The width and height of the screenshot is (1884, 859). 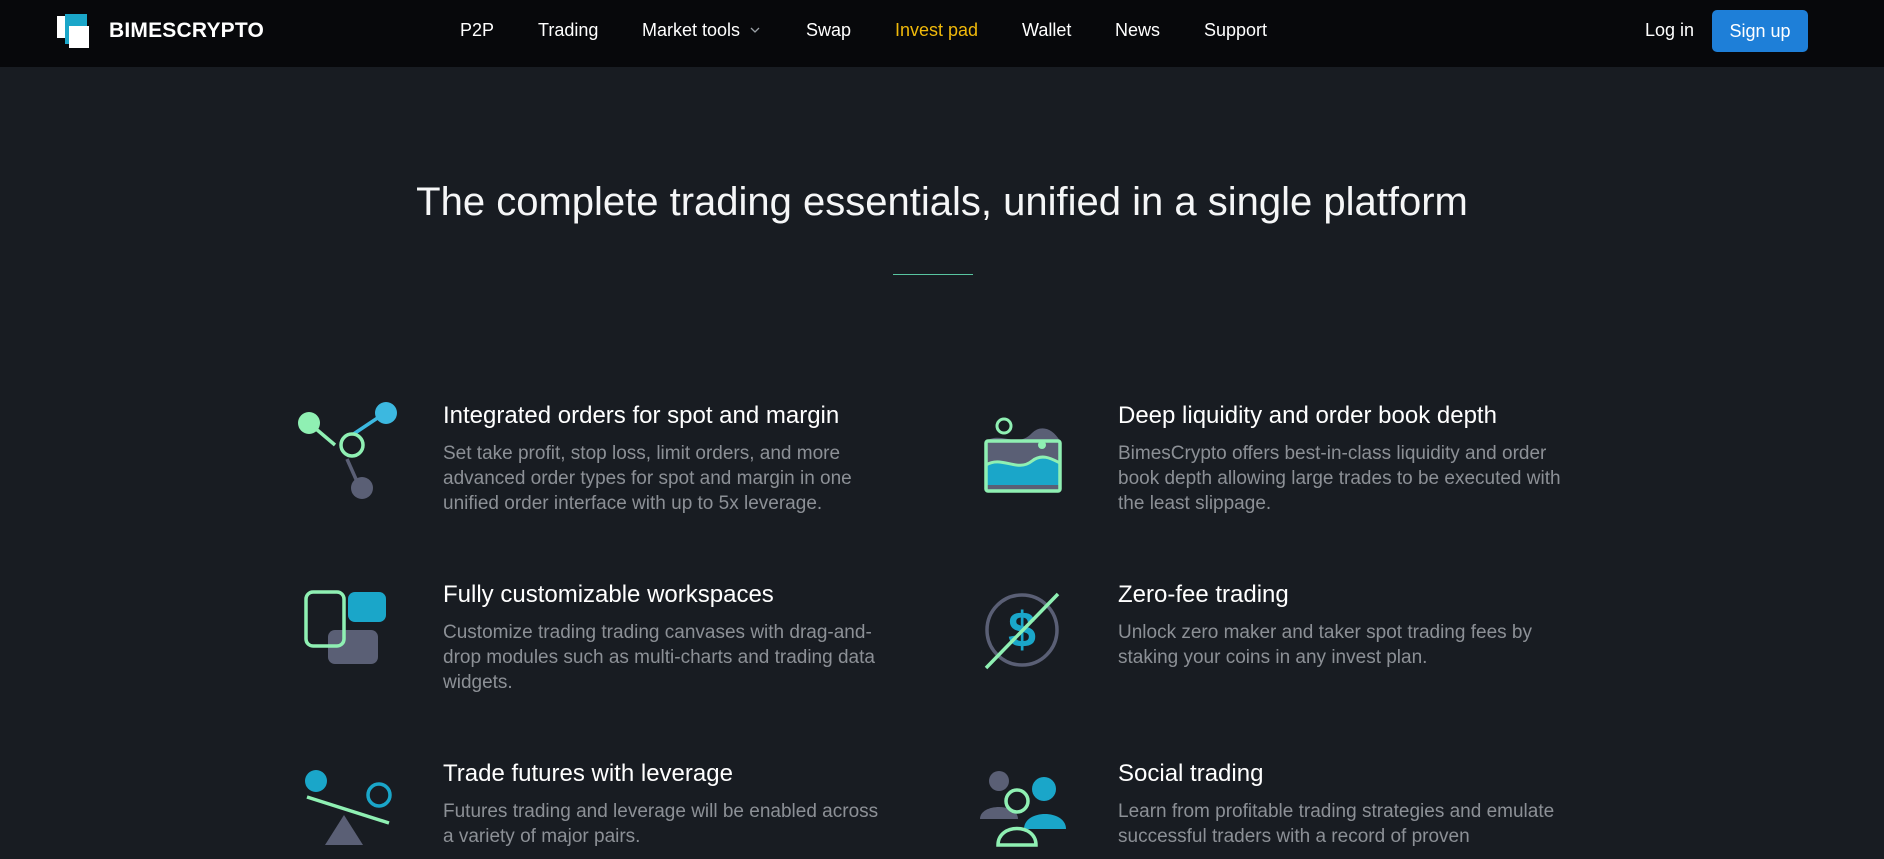 What do you see at coordinates (477, 30) in the screenshot?
I see `nav-p2p: P2P` at bounding box center [477, 30].